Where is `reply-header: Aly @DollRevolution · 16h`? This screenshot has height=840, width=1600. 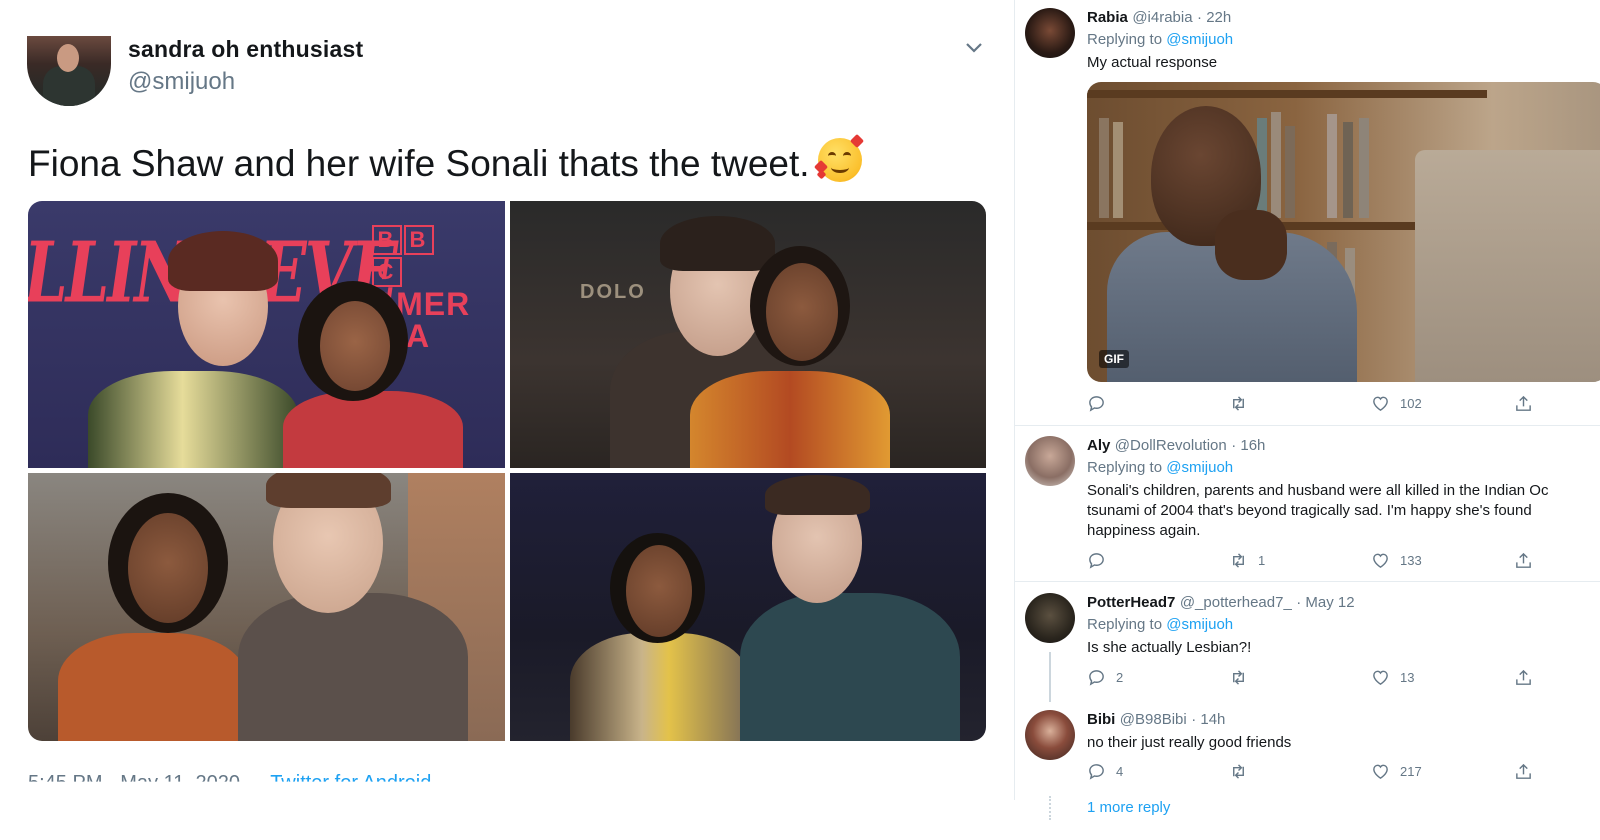 reply-header: Aly @DollRevolution · 16h is located at coordinates (1176, 446).